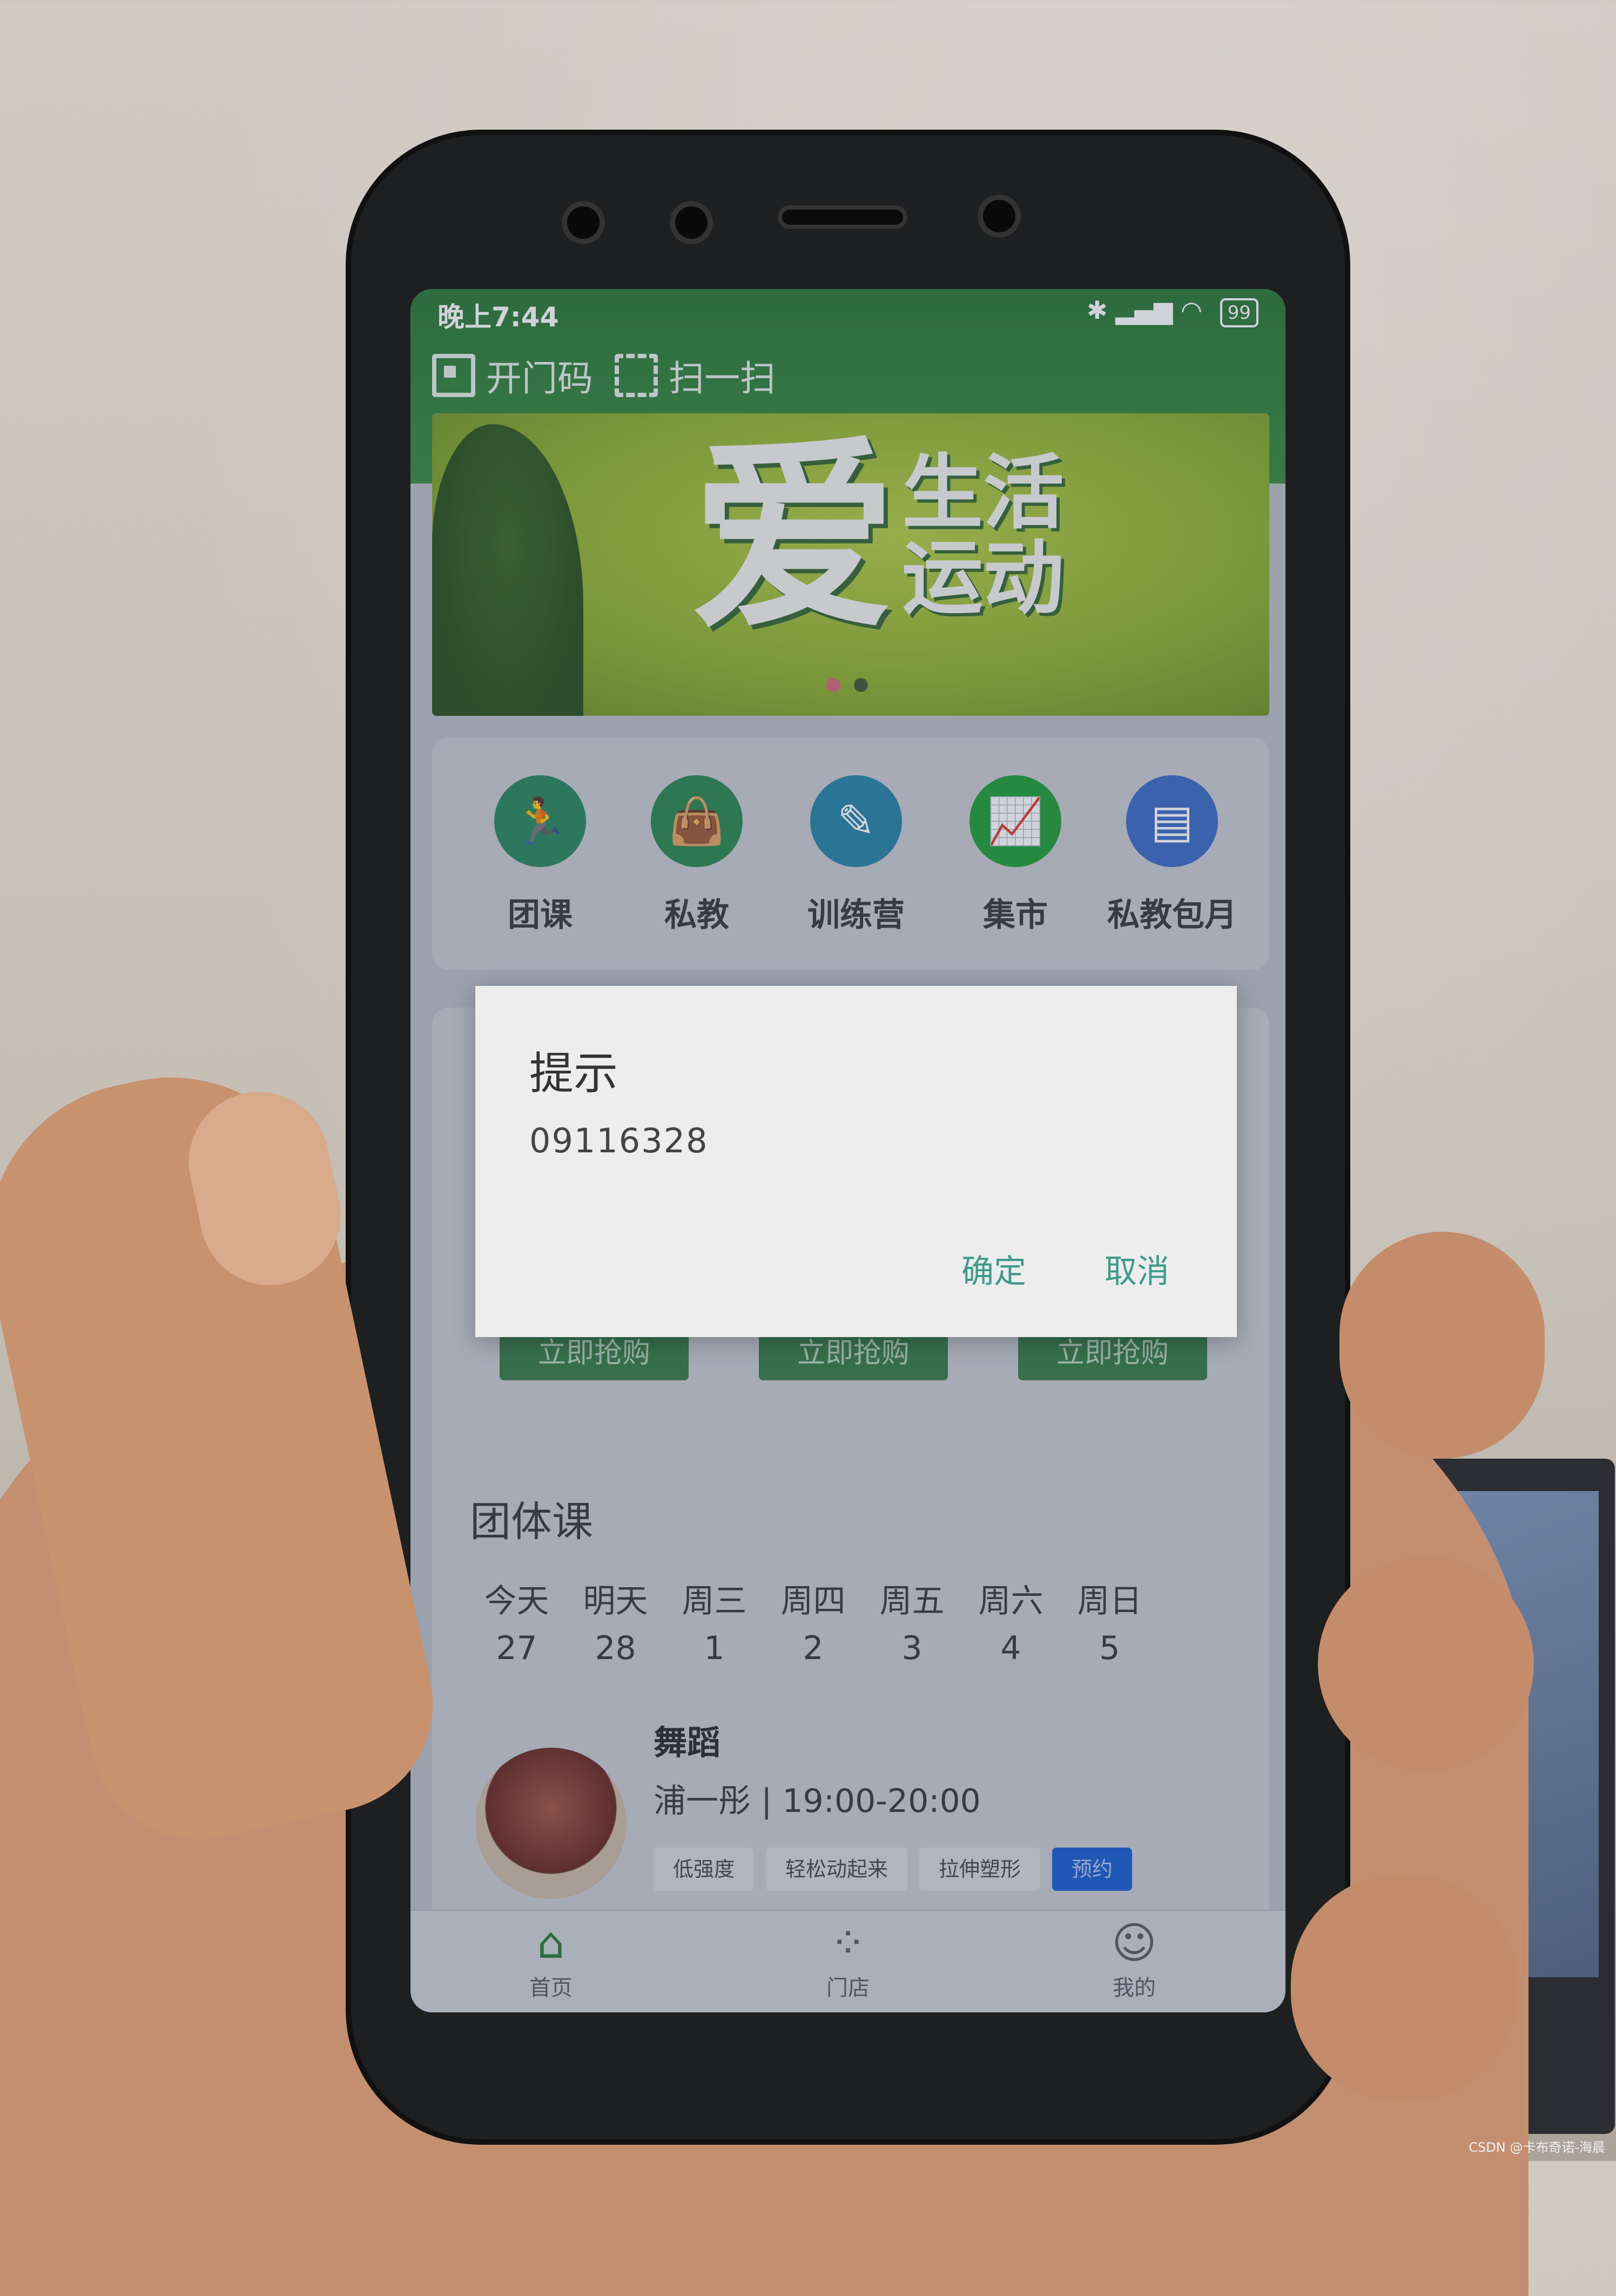  Describe the element at coordinates (1137, 1268) in the screenshot. I see `cancel-button: 取消` at that location.